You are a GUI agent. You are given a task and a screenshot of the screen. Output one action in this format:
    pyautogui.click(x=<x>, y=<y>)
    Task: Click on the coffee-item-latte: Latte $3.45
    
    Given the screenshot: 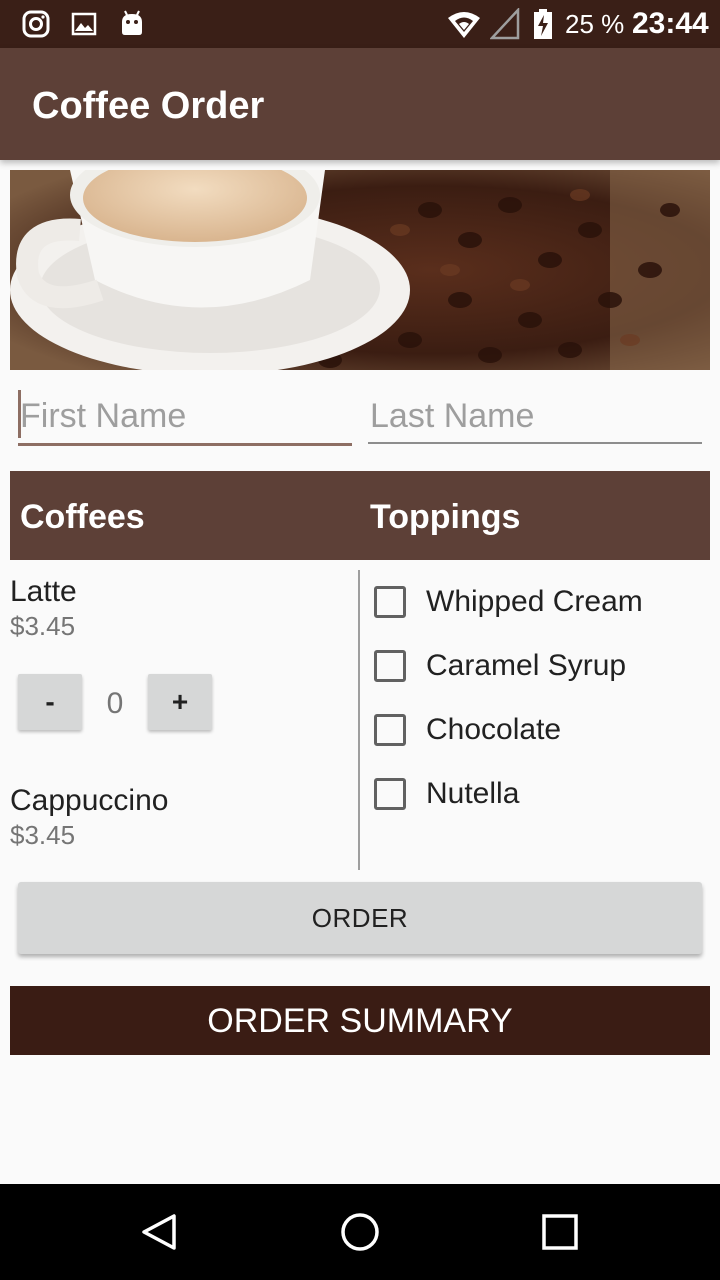 What is the action you would take?
    pyautogui.click(x=43, y=608)
    